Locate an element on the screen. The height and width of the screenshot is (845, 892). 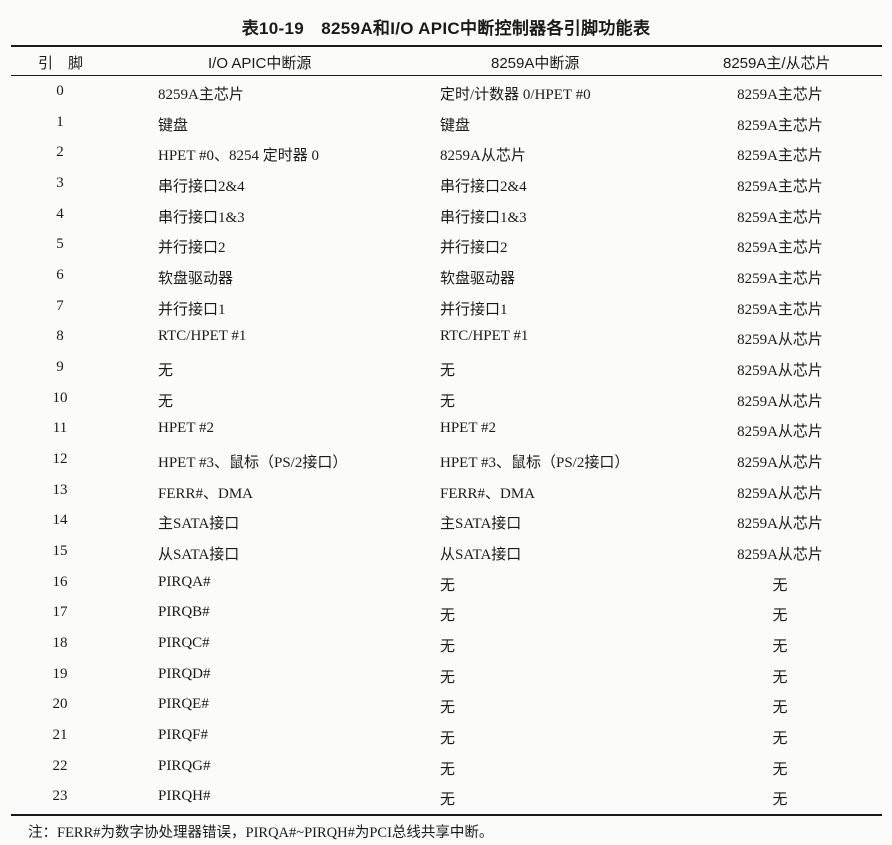
table-row: 8 RTC/HPET #1 RTC/HPET #1 8259A从芯片 is located at coordinates (446, 340).